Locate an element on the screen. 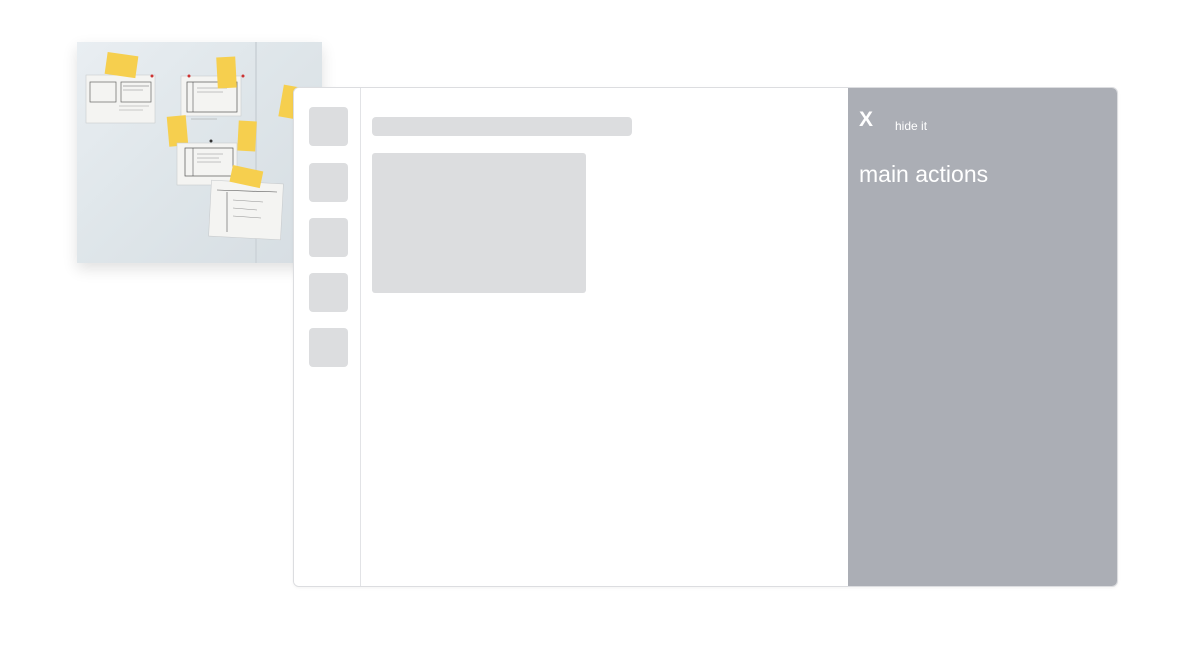  panel-title: main actions is located at coordinates (924, 174).